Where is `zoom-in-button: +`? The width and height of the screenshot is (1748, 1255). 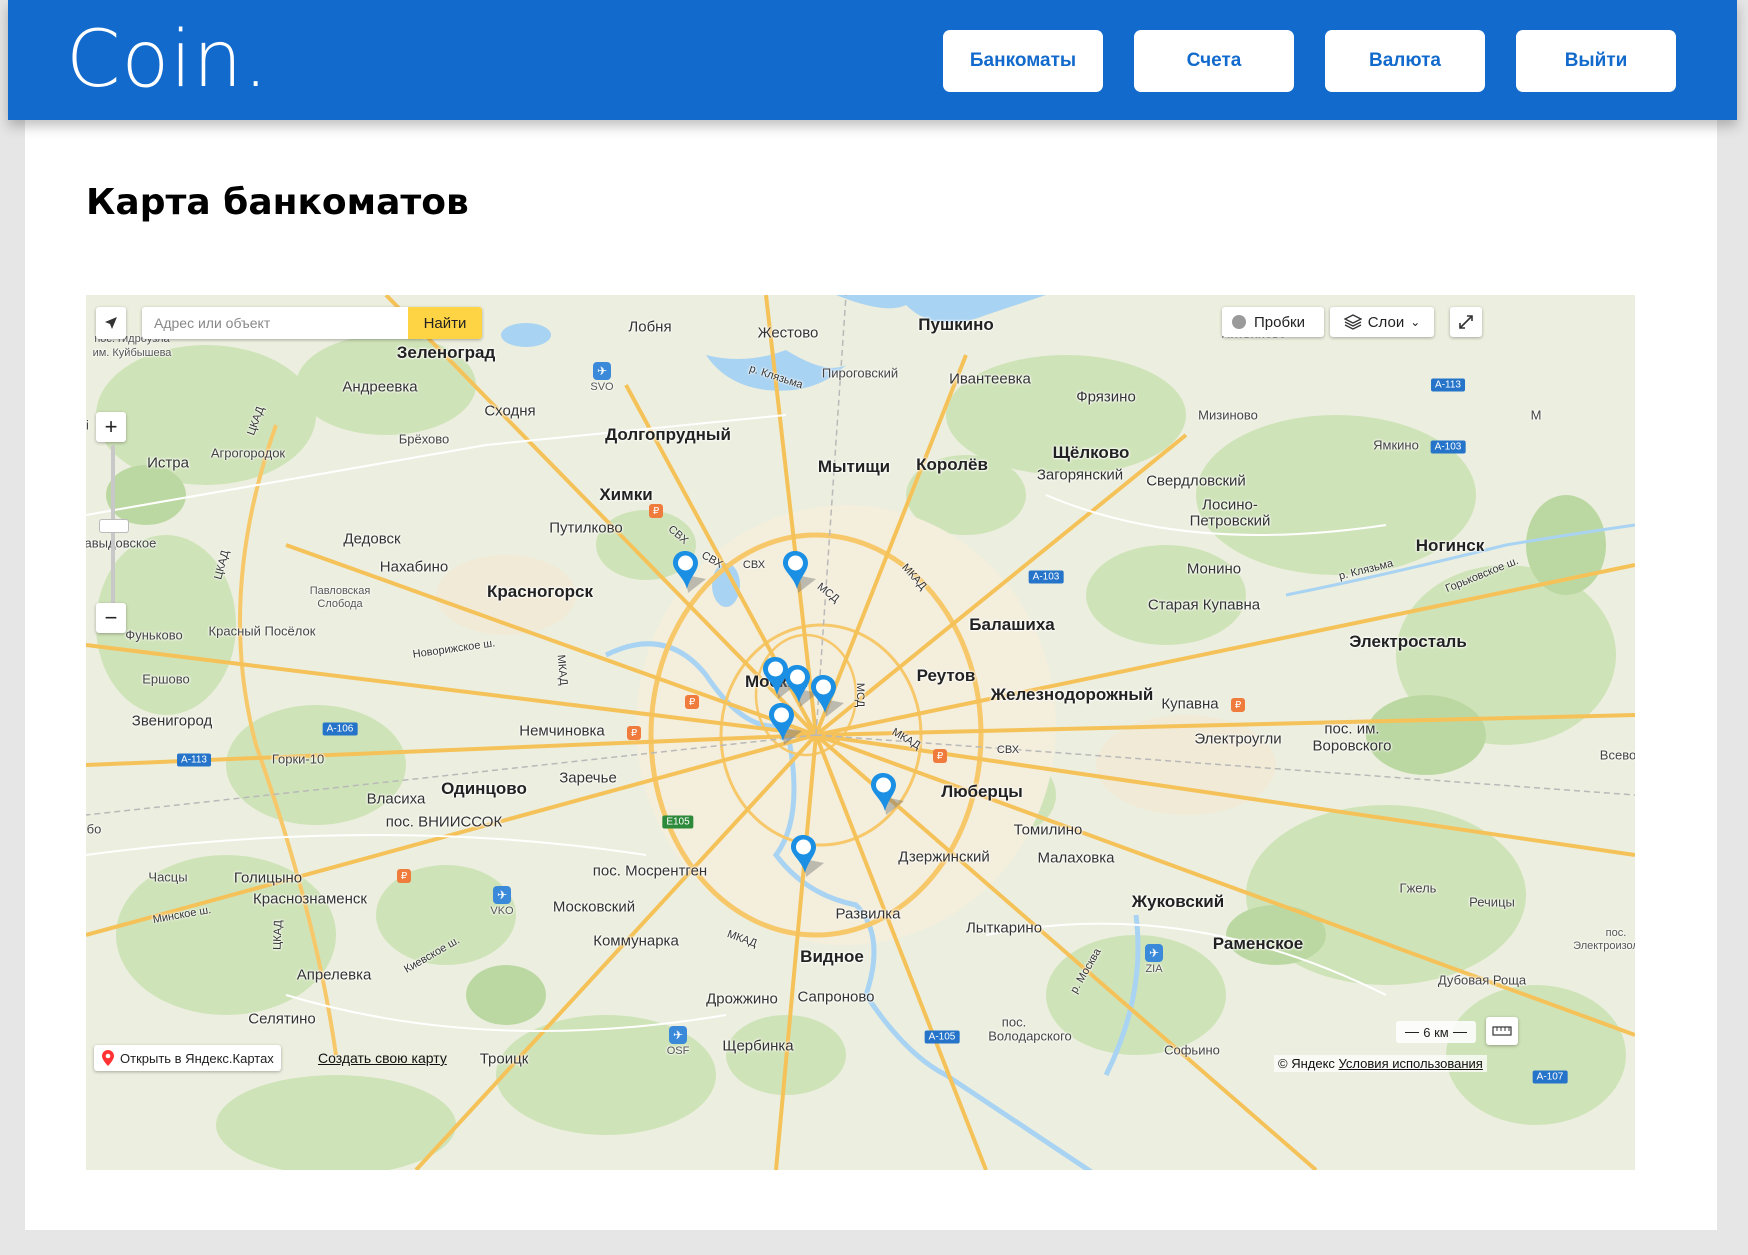 zoom-in-button: + is located at coordinates (111, 427).